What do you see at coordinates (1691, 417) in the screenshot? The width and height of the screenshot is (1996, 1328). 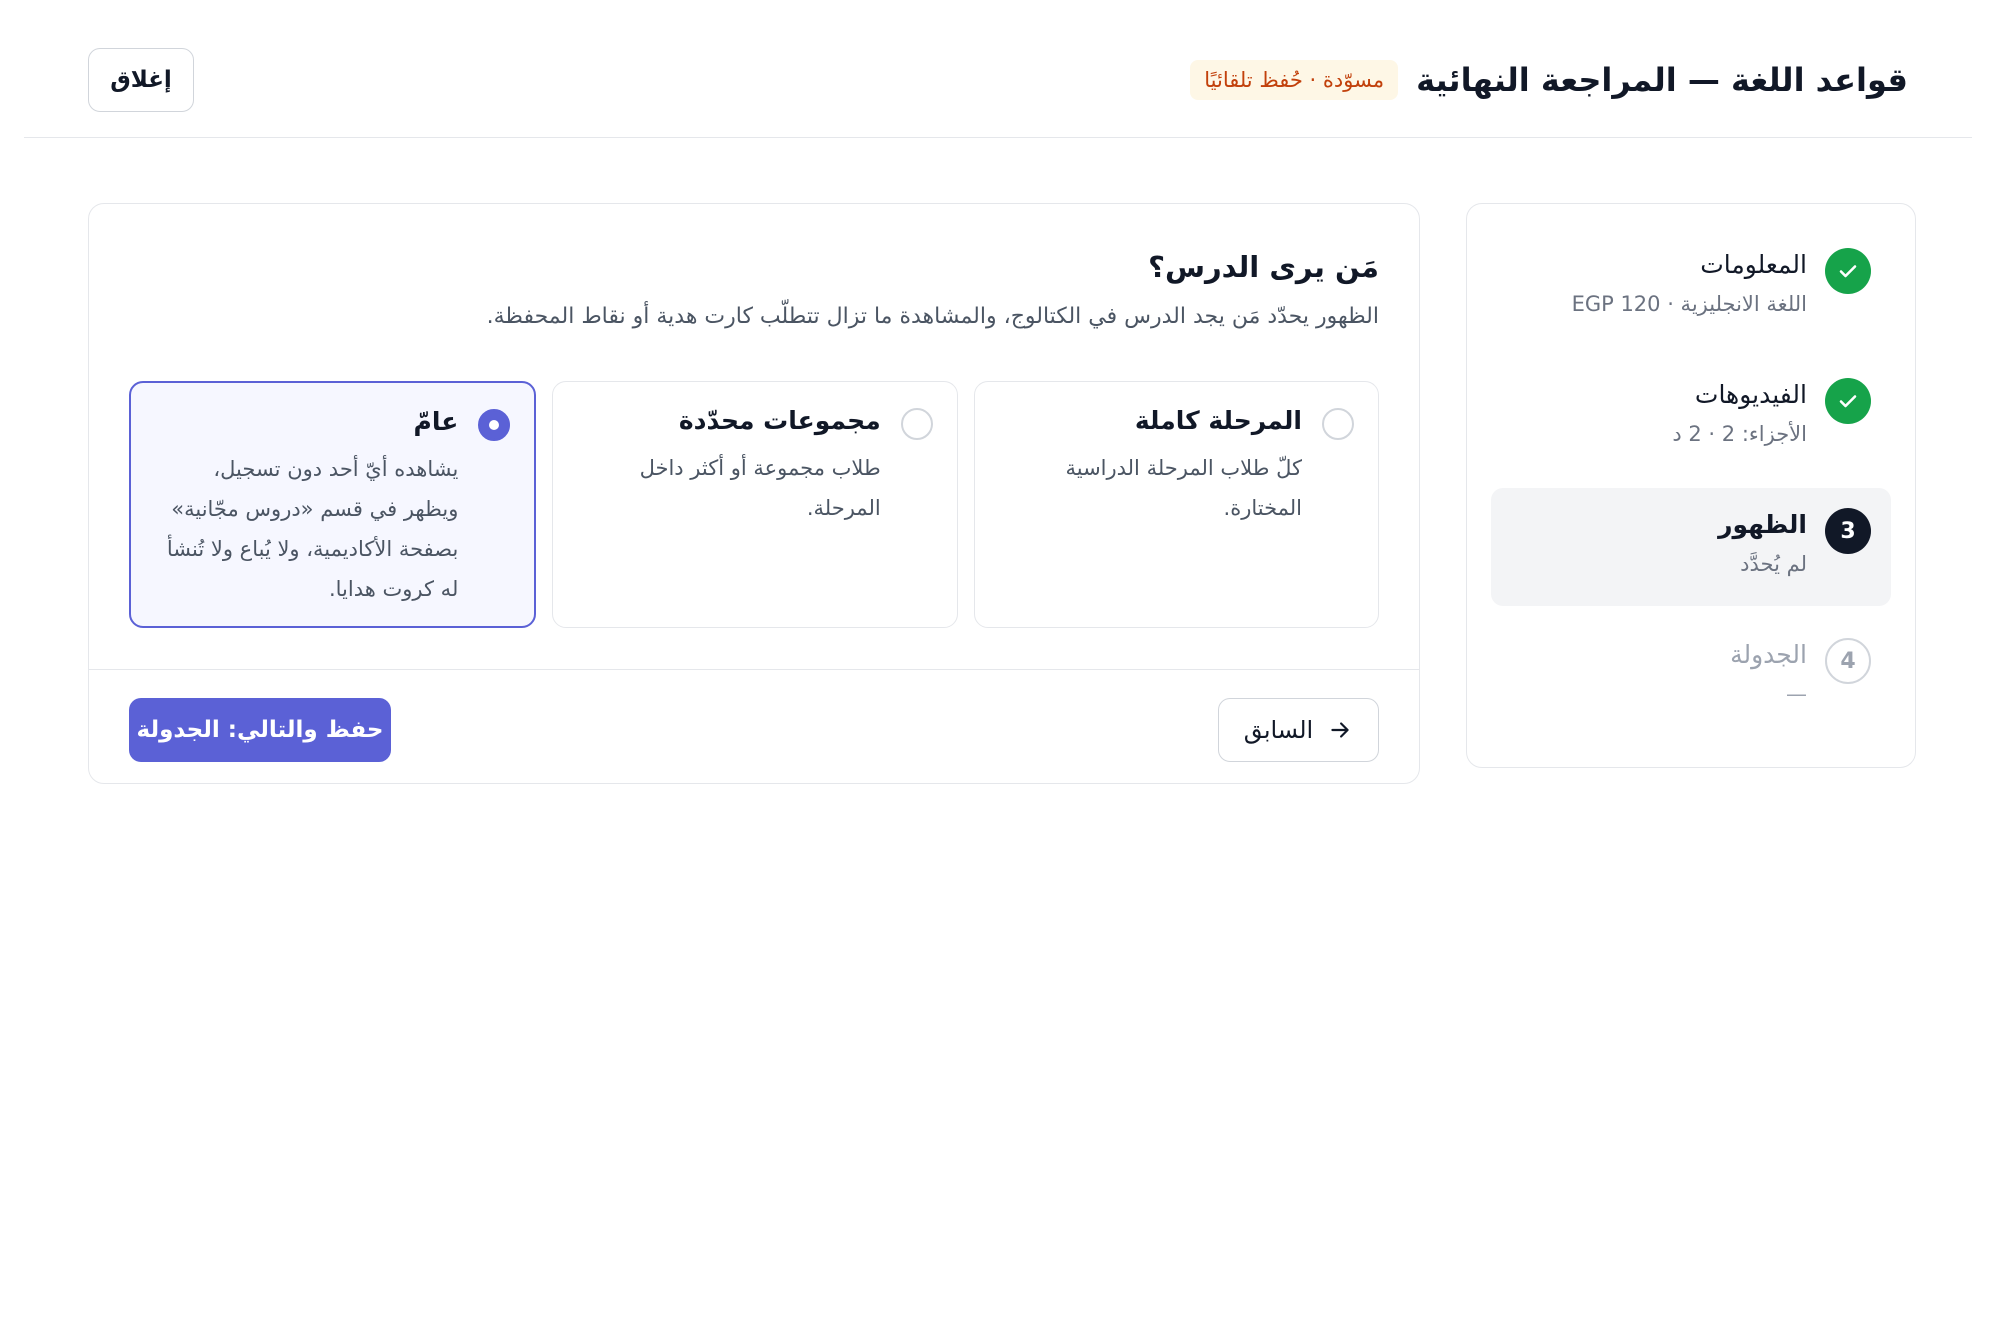 I see `step-videos: الفيديوهات الأجزاء: 2 · 2 د` at bounding box center [1691, 417].